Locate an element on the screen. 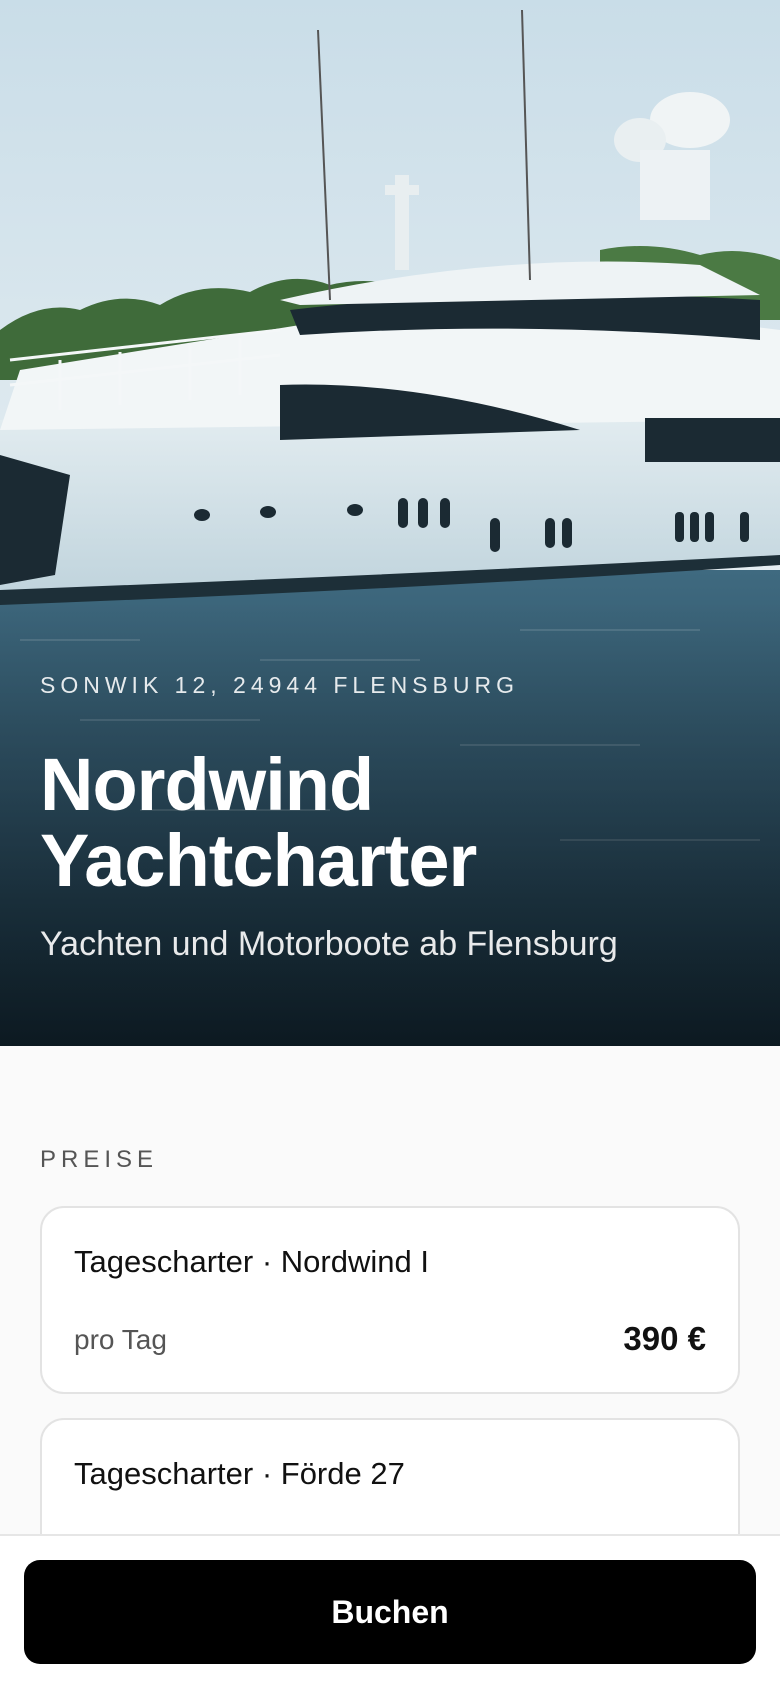  prices-section-label: PREISE is located at coordinates (99, 1159).